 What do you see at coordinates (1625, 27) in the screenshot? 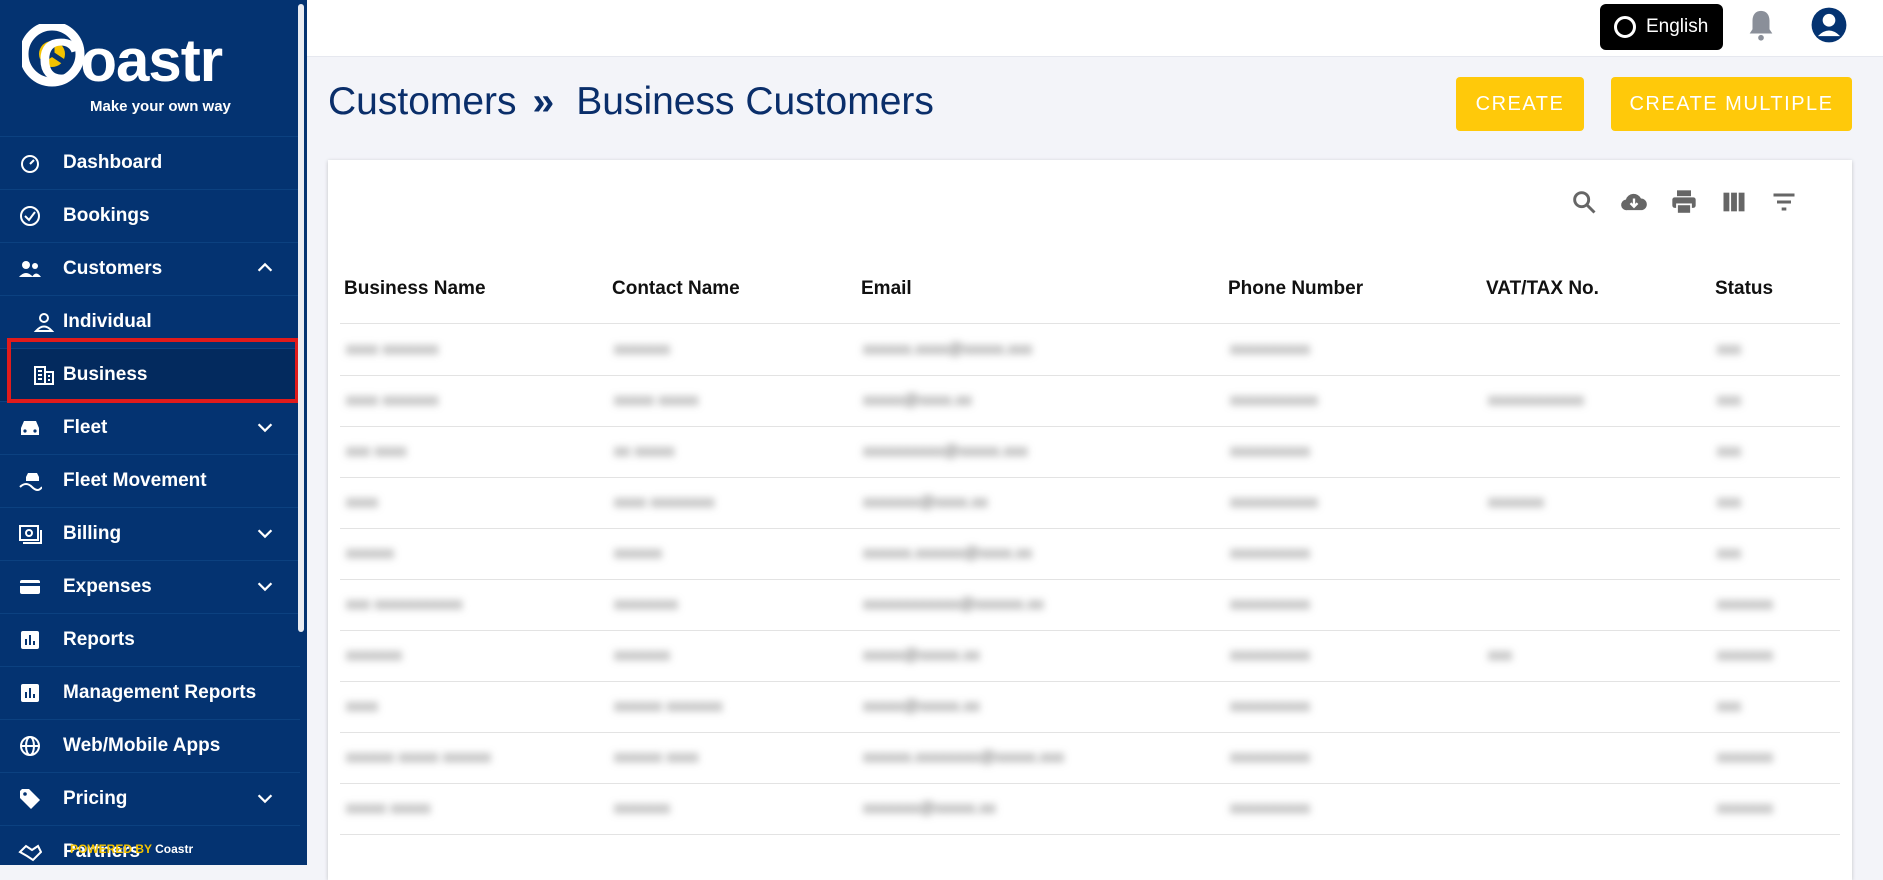
I see `language-icon` at bounding box center [1625, 27].